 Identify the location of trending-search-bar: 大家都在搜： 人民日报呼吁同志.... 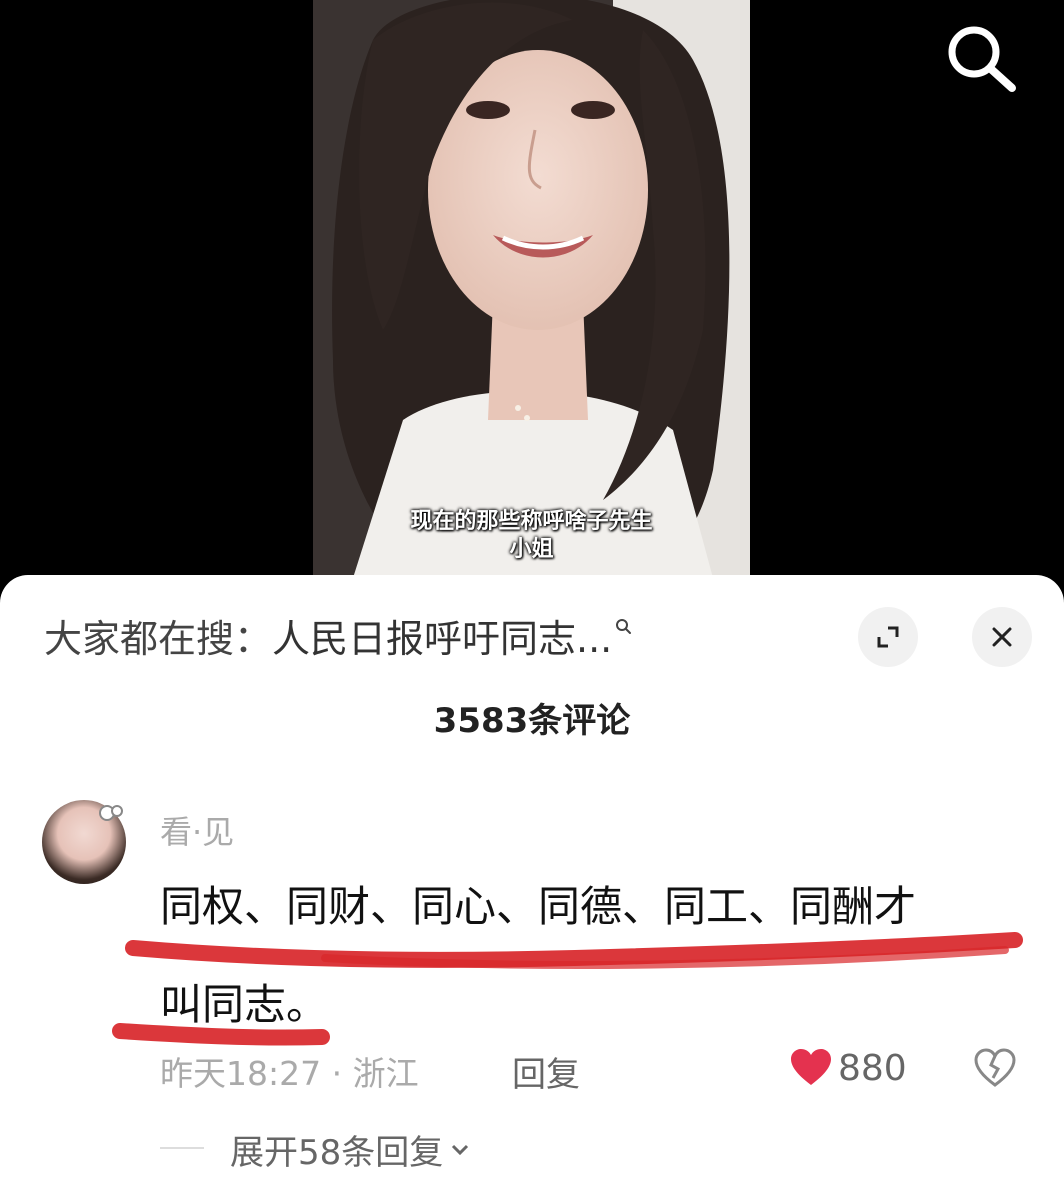
(339, 635).